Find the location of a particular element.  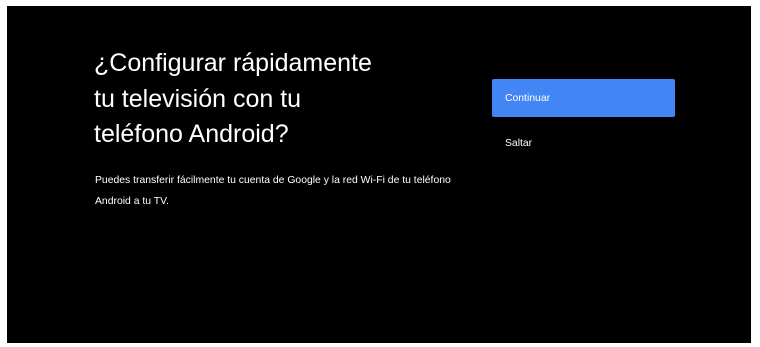

skip-button-label: Saltar is located at coordinates (519, 143).